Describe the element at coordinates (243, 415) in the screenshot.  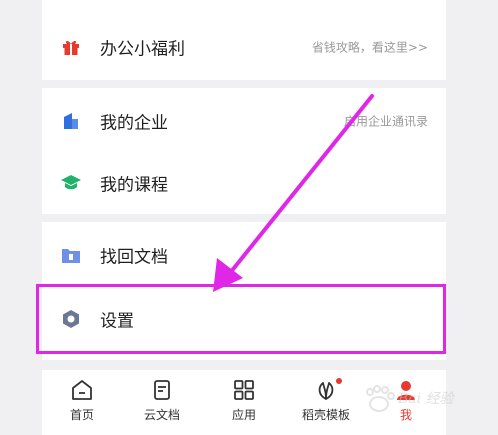
I see `tab-apps-label: 应用` at that location.